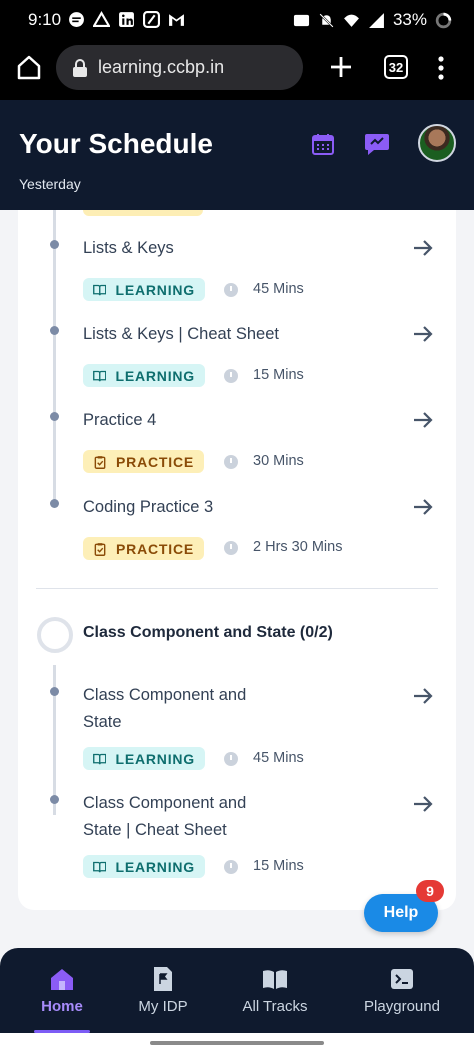 This screenshot has width=474, height=1053. I want to click on section-title: Class Component and State (0/2), so click(208, 633).